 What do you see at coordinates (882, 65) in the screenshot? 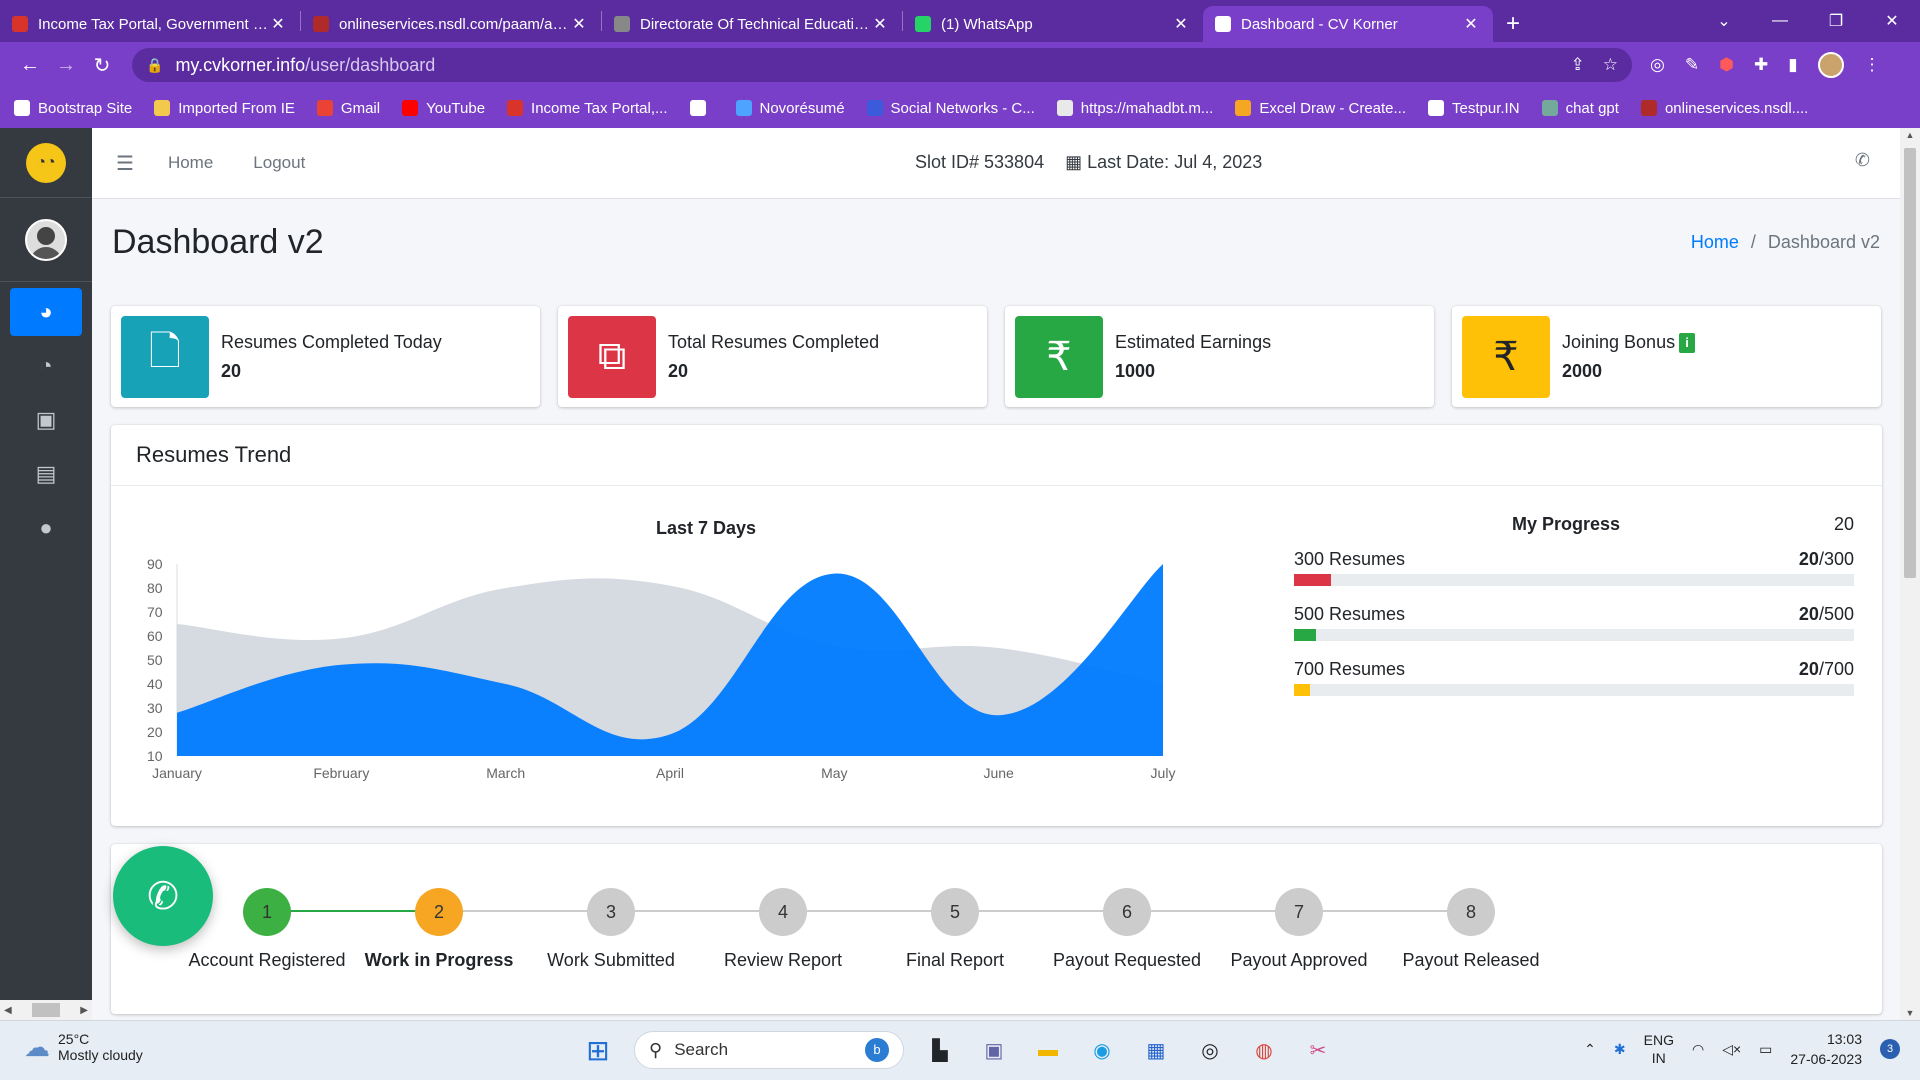
I see `url-input: 🔒 my.cvkorner.info/user/dashboard ⇪ ☆` at bounding box center [882, 65].